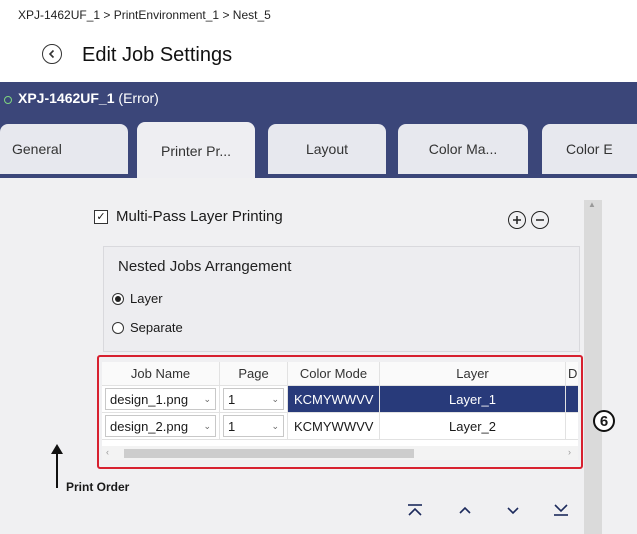  I want to click on radio-separate-label: Separate, so click(156, 327).